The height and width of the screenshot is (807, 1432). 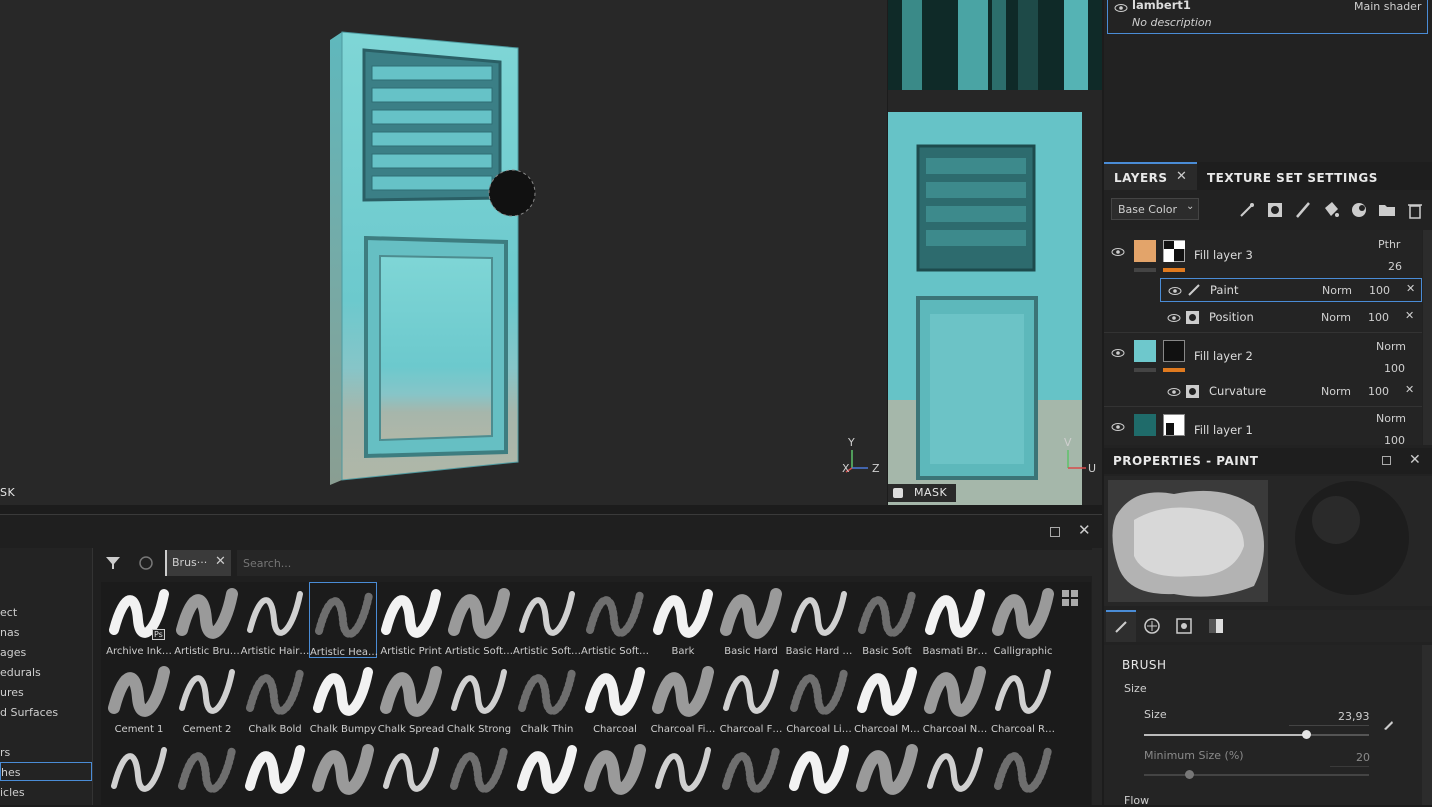 I want to click on layer-row: Fill layer 2 Norm 100, so click(x=1263, y=357).